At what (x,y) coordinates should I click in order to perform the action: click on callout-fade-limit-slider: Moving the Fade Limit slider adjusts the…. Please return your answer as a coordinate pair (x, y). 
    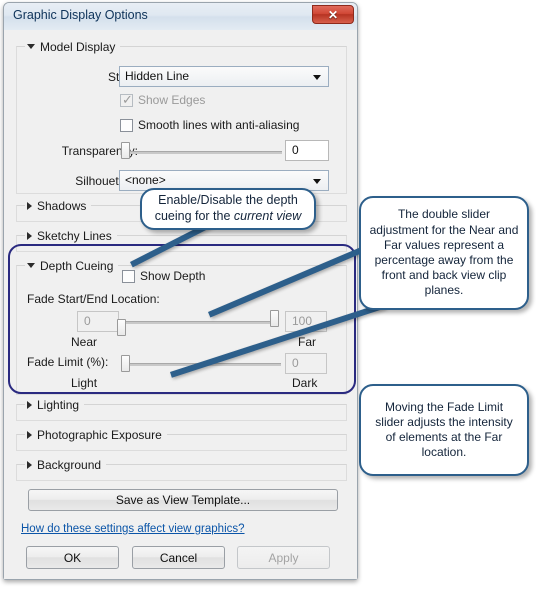
    Looking at the image, I should click on (444, 430).